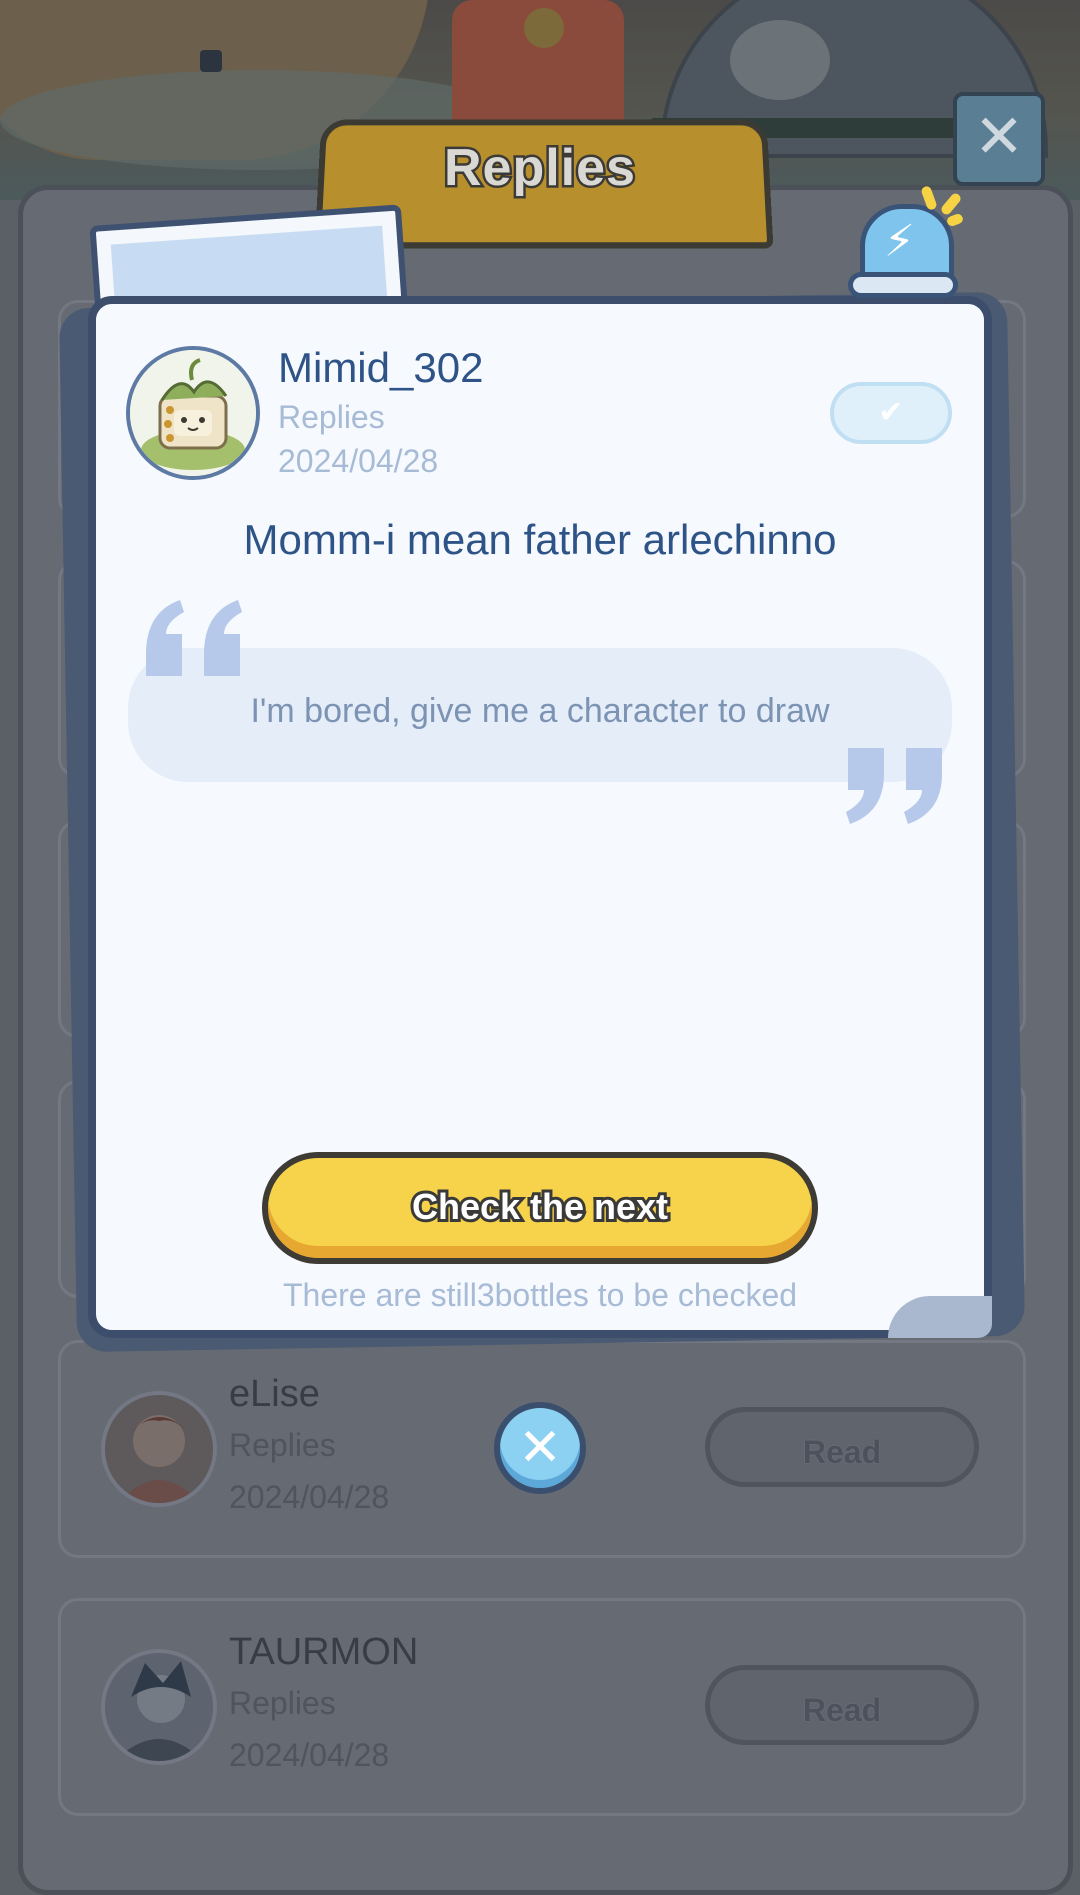 The height and width of the screenshot is (1895, 1080). Describe the element at coordinates (540, 539) in the screenshot. I see `reply-message: Momm-i mean father arlechinno` at that location.